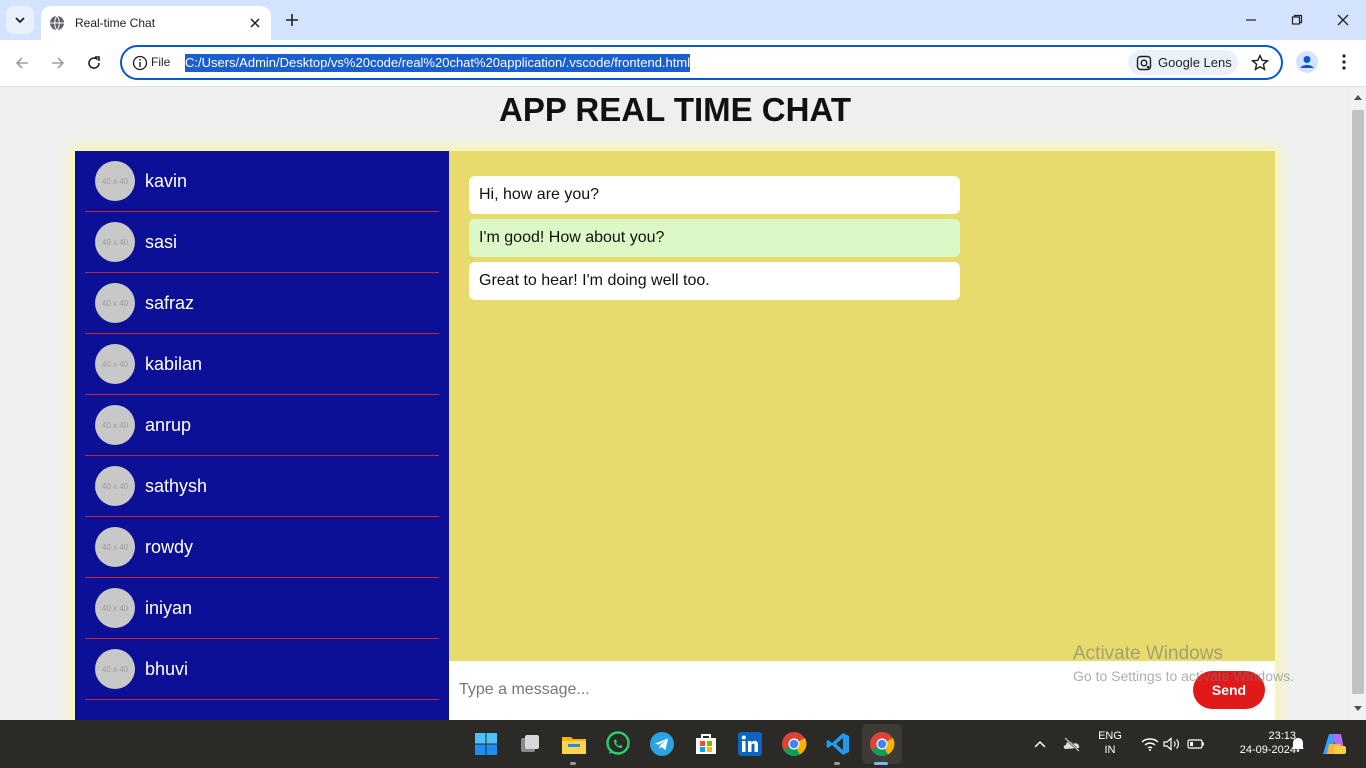 This screenshot has width=1366, height=768. What do you see at coordinates (1358, 709) in the screenshot?
I see `scroll-down-icon` at bounding box center [1358, 709].